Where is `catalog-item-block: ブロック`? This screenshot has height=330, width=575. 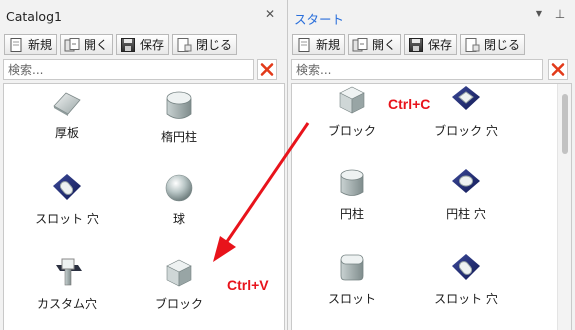
catalog-item-block: ブロック is located at coordinates (179, 284).